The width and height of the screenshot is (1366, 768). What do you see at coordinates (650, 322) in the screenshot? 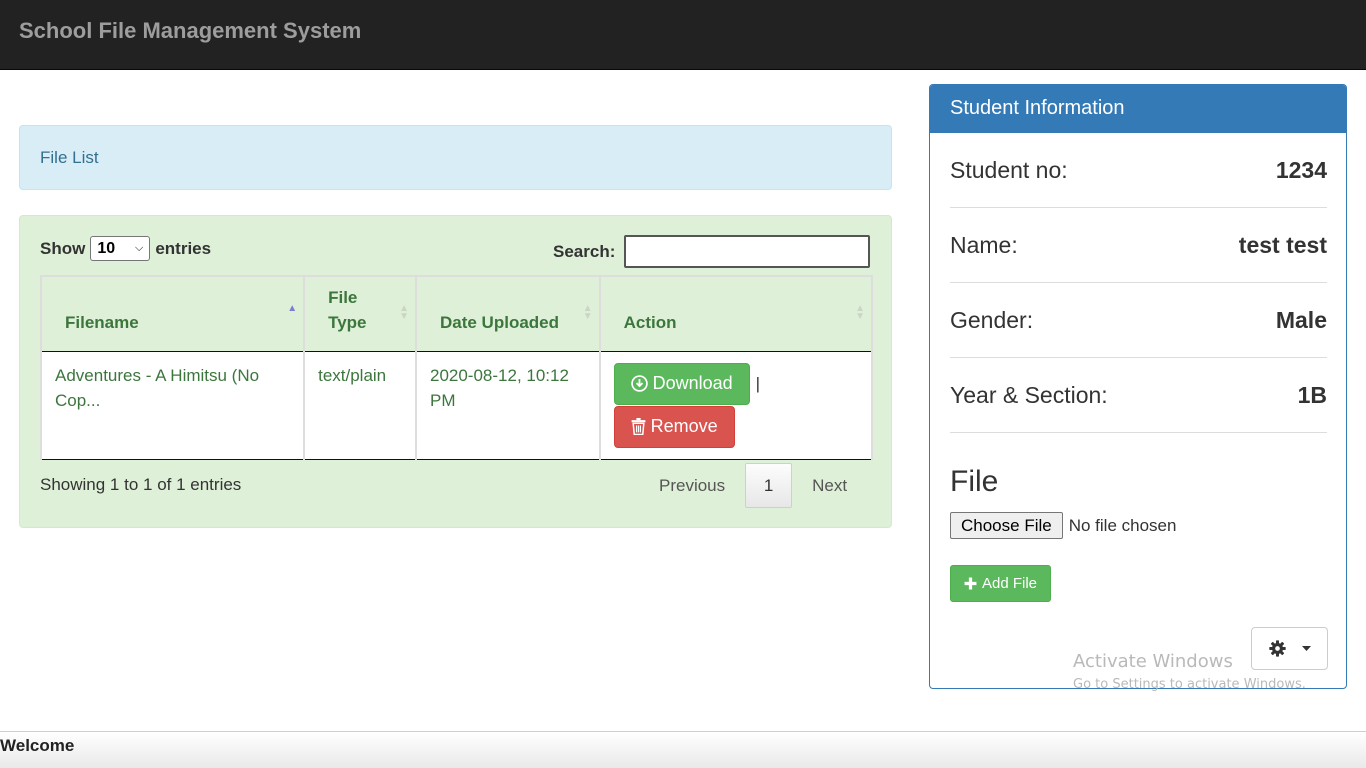
I see `column-header-label: Action` at bounding box center [650, 322].